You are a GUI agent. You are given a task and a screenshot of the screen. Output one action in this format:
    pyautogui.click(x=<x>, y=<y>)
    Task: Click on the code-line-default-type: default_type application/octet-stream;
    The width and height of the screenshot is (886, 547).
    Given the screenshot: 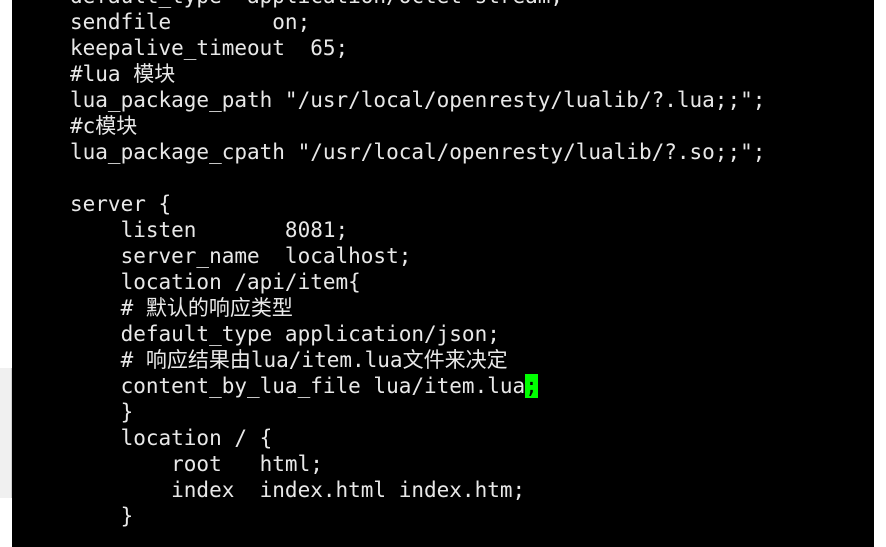 What is the action you would take?
    pyautogui.click(x=417, y=4)
    